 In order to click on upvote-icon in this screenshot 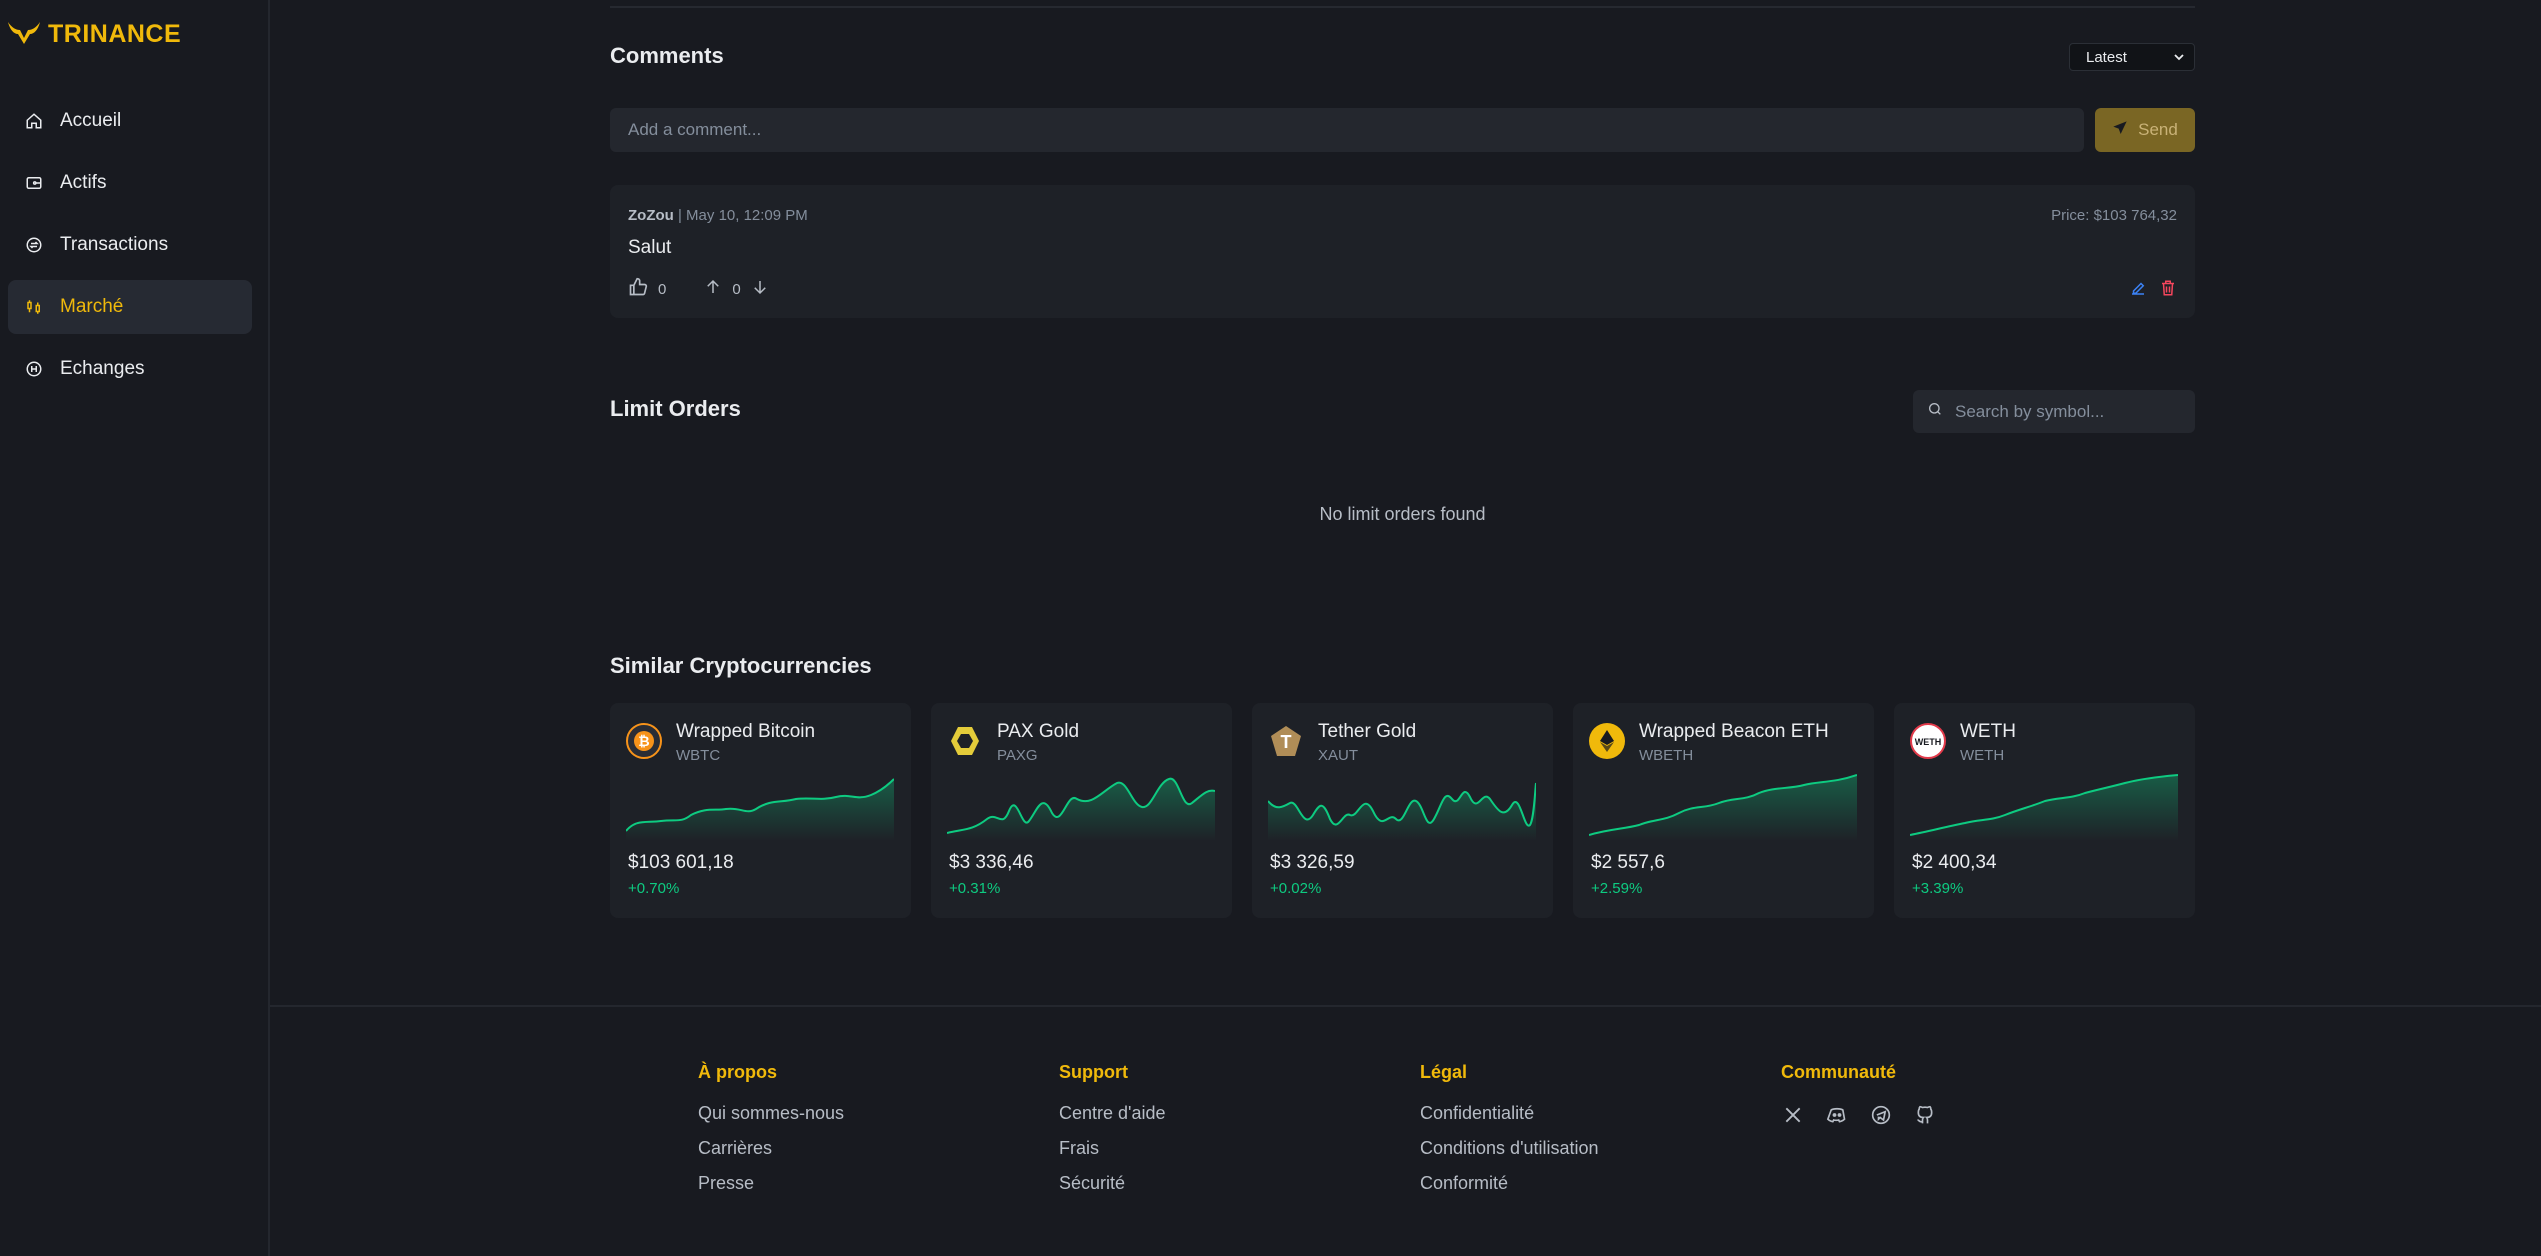, I will do `click(713, 289)`.